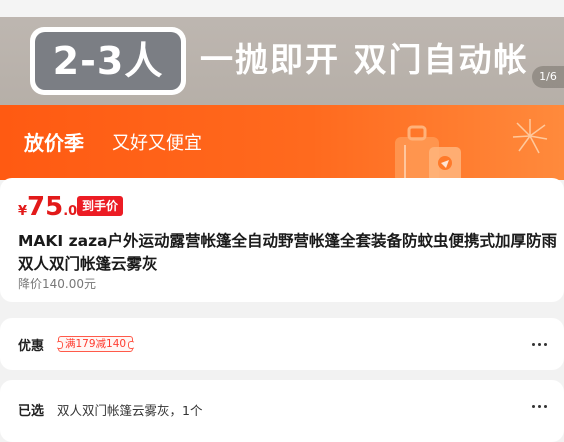  I want to click on capacity-badge: 2-3人, so click(108, 61).